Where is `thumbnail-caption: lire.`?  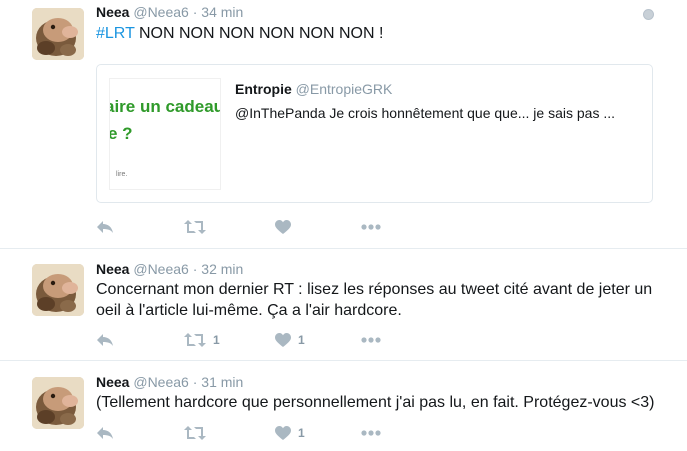 thumbnail-caption: lire. is located at coordinates (122, 174).